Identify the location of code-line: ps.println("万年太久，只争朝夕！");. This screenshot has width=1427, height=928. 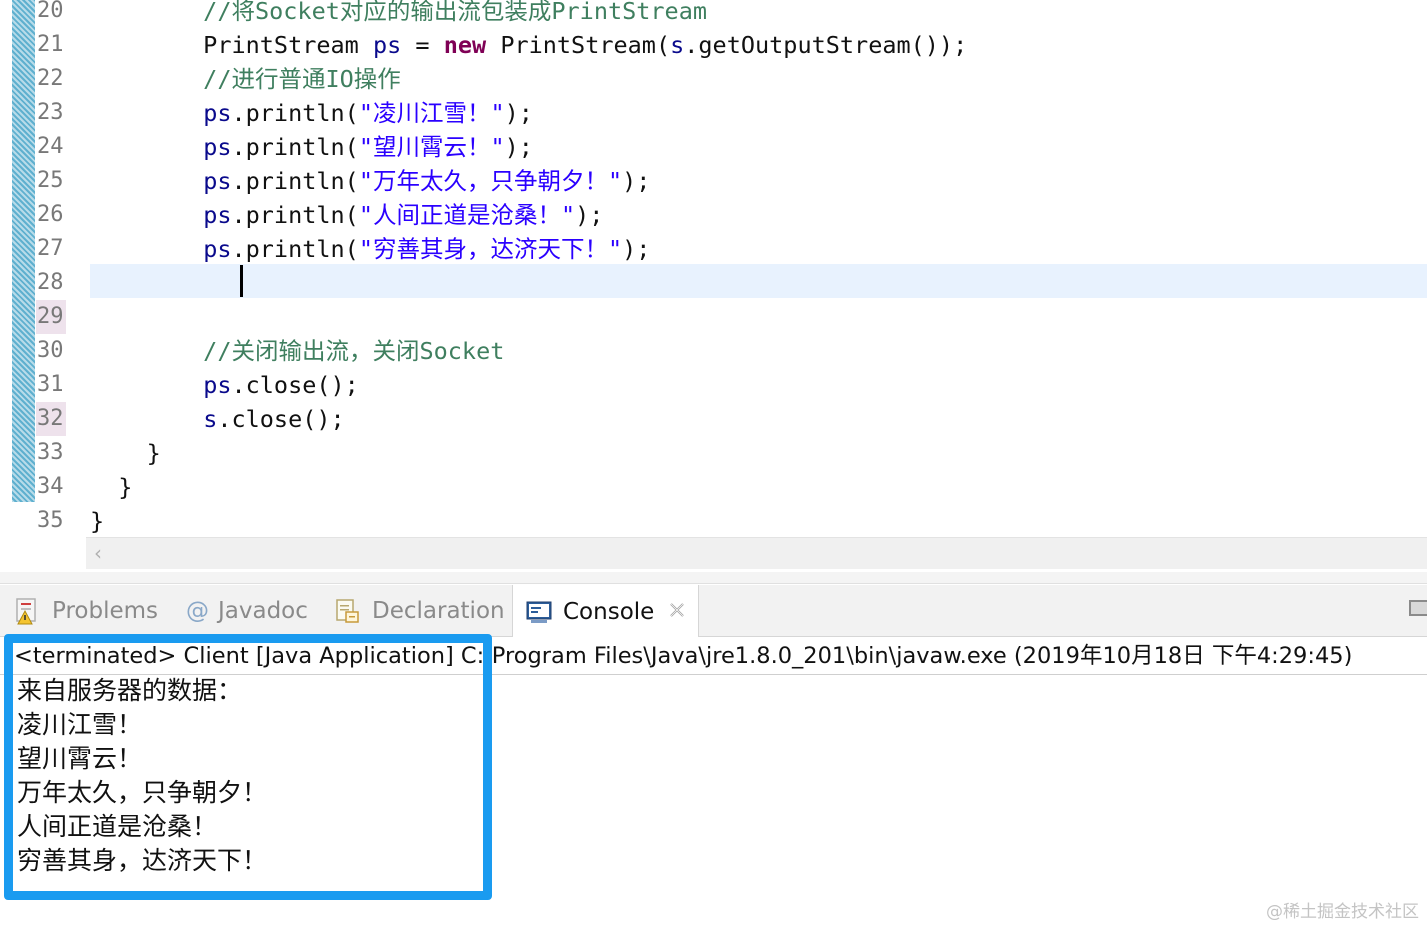
(528, 181).